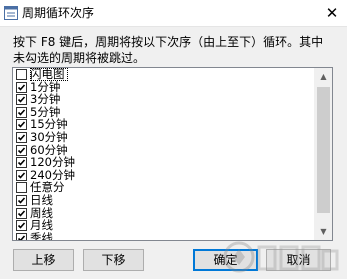 Image resolution: width=347 pixels, height=279 pixels. Describe the element at coordinates (165, 74) in the screenshot. I see `list-item: 闪电图` at that location.